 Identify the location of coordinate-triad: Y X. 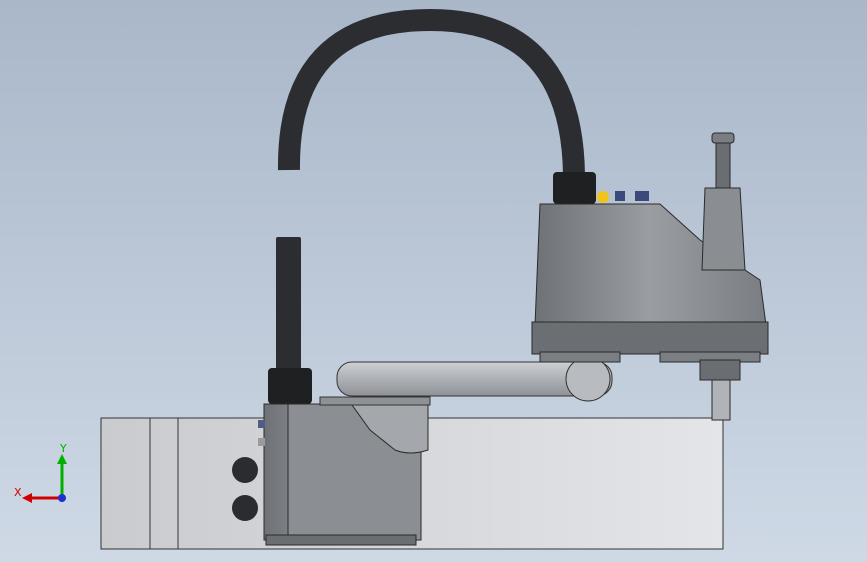
(40, 472).